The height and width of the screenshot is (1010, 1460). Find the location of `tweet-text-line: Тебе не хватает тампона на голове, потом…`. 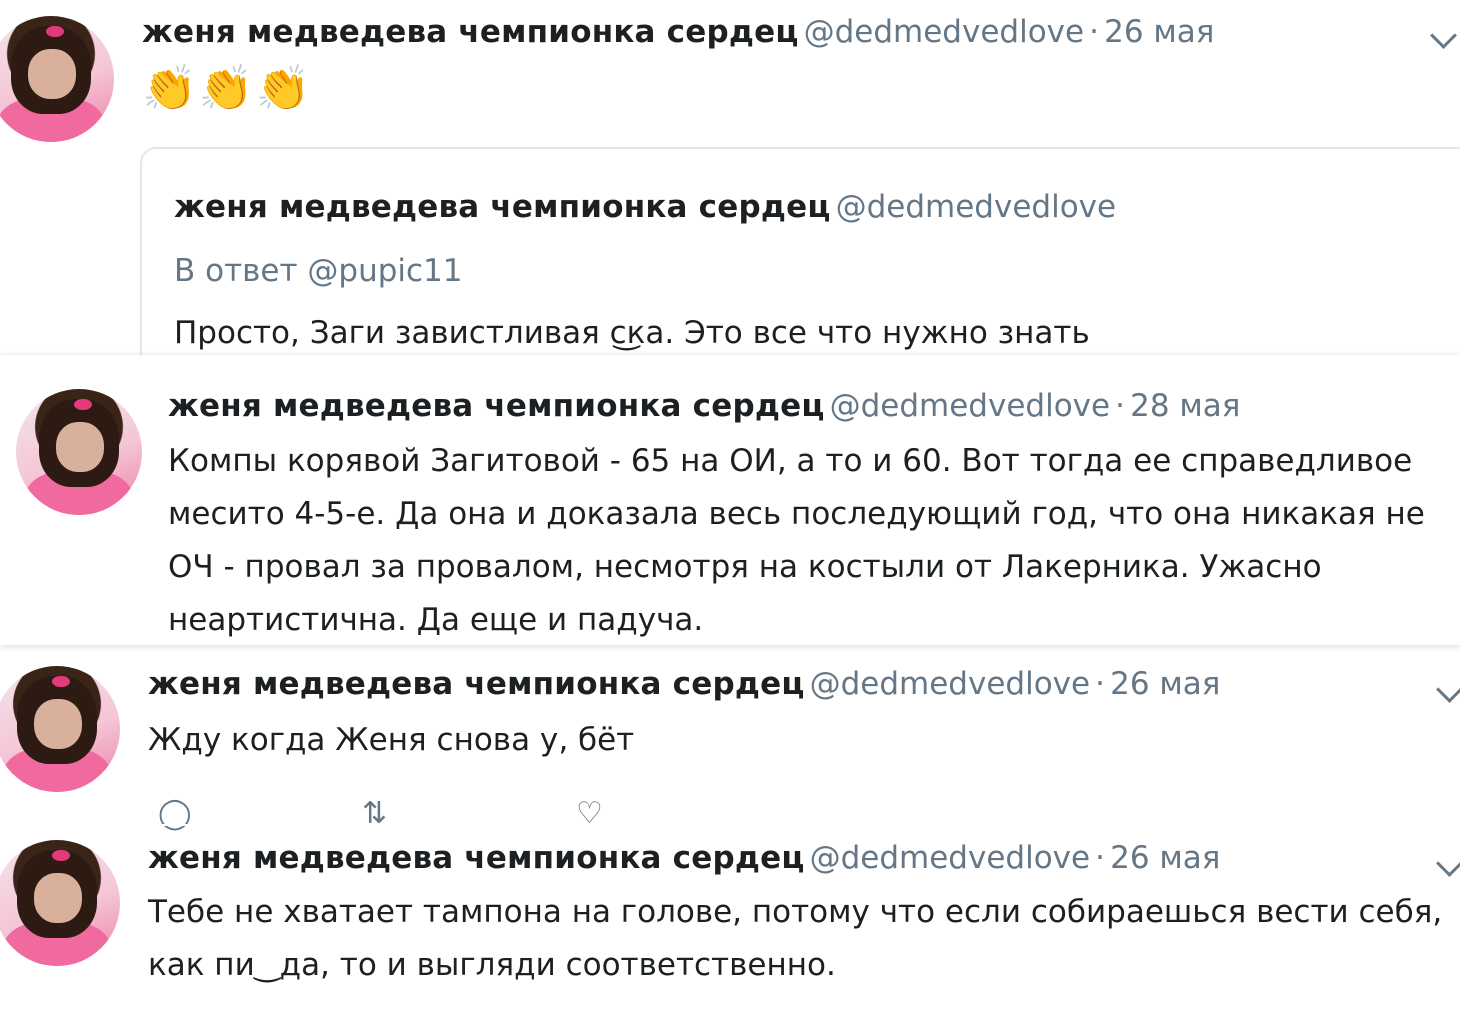

tweet-text-line: Тебе не хватает тампона на голове, потом… is located at coordinates (795, 912).